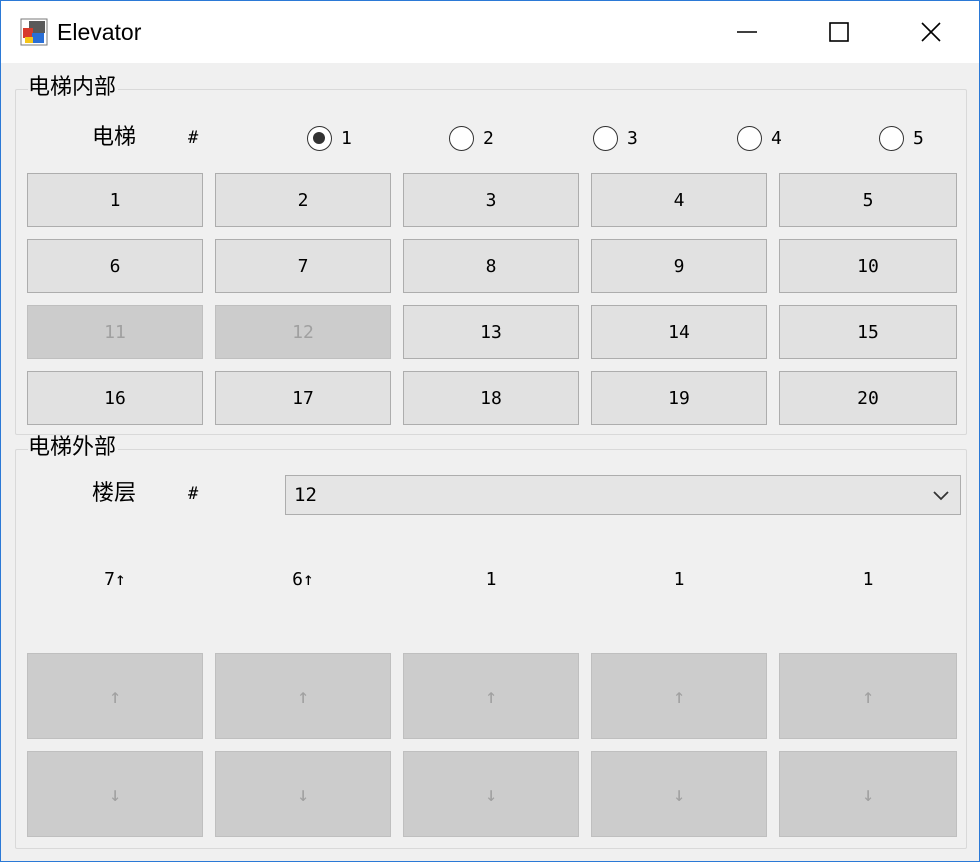 The width and height of the screenshot is (980, 862). What do you see at coordinates (115, 266) in the screenshot?
I see `floor-button-6: 6` at bounding box center [115, 266].